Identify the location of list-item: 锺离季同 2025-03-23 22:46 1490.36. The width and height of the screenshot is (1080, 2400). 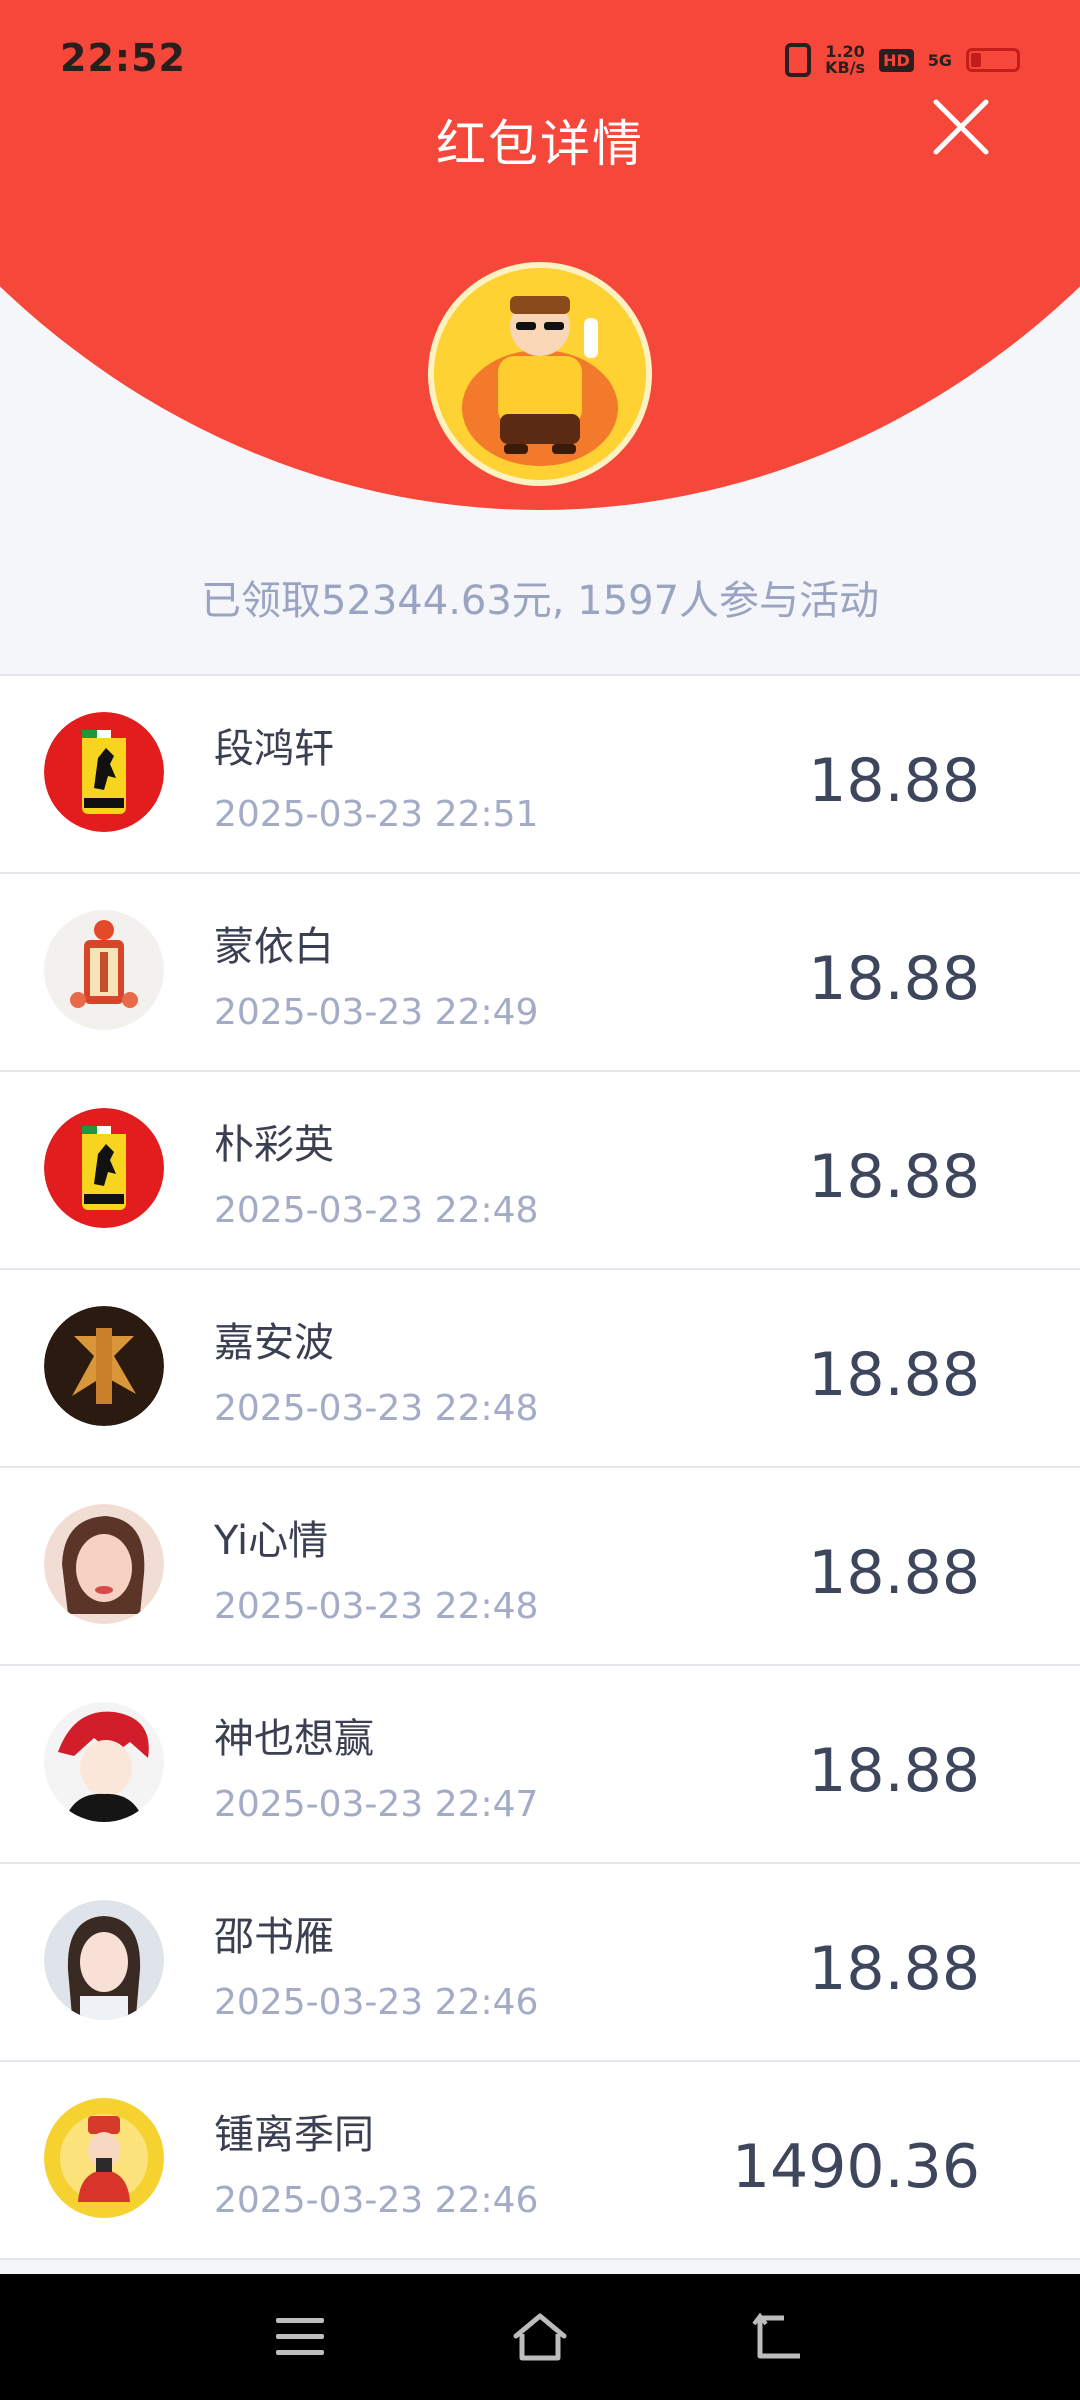
(540, 2161).